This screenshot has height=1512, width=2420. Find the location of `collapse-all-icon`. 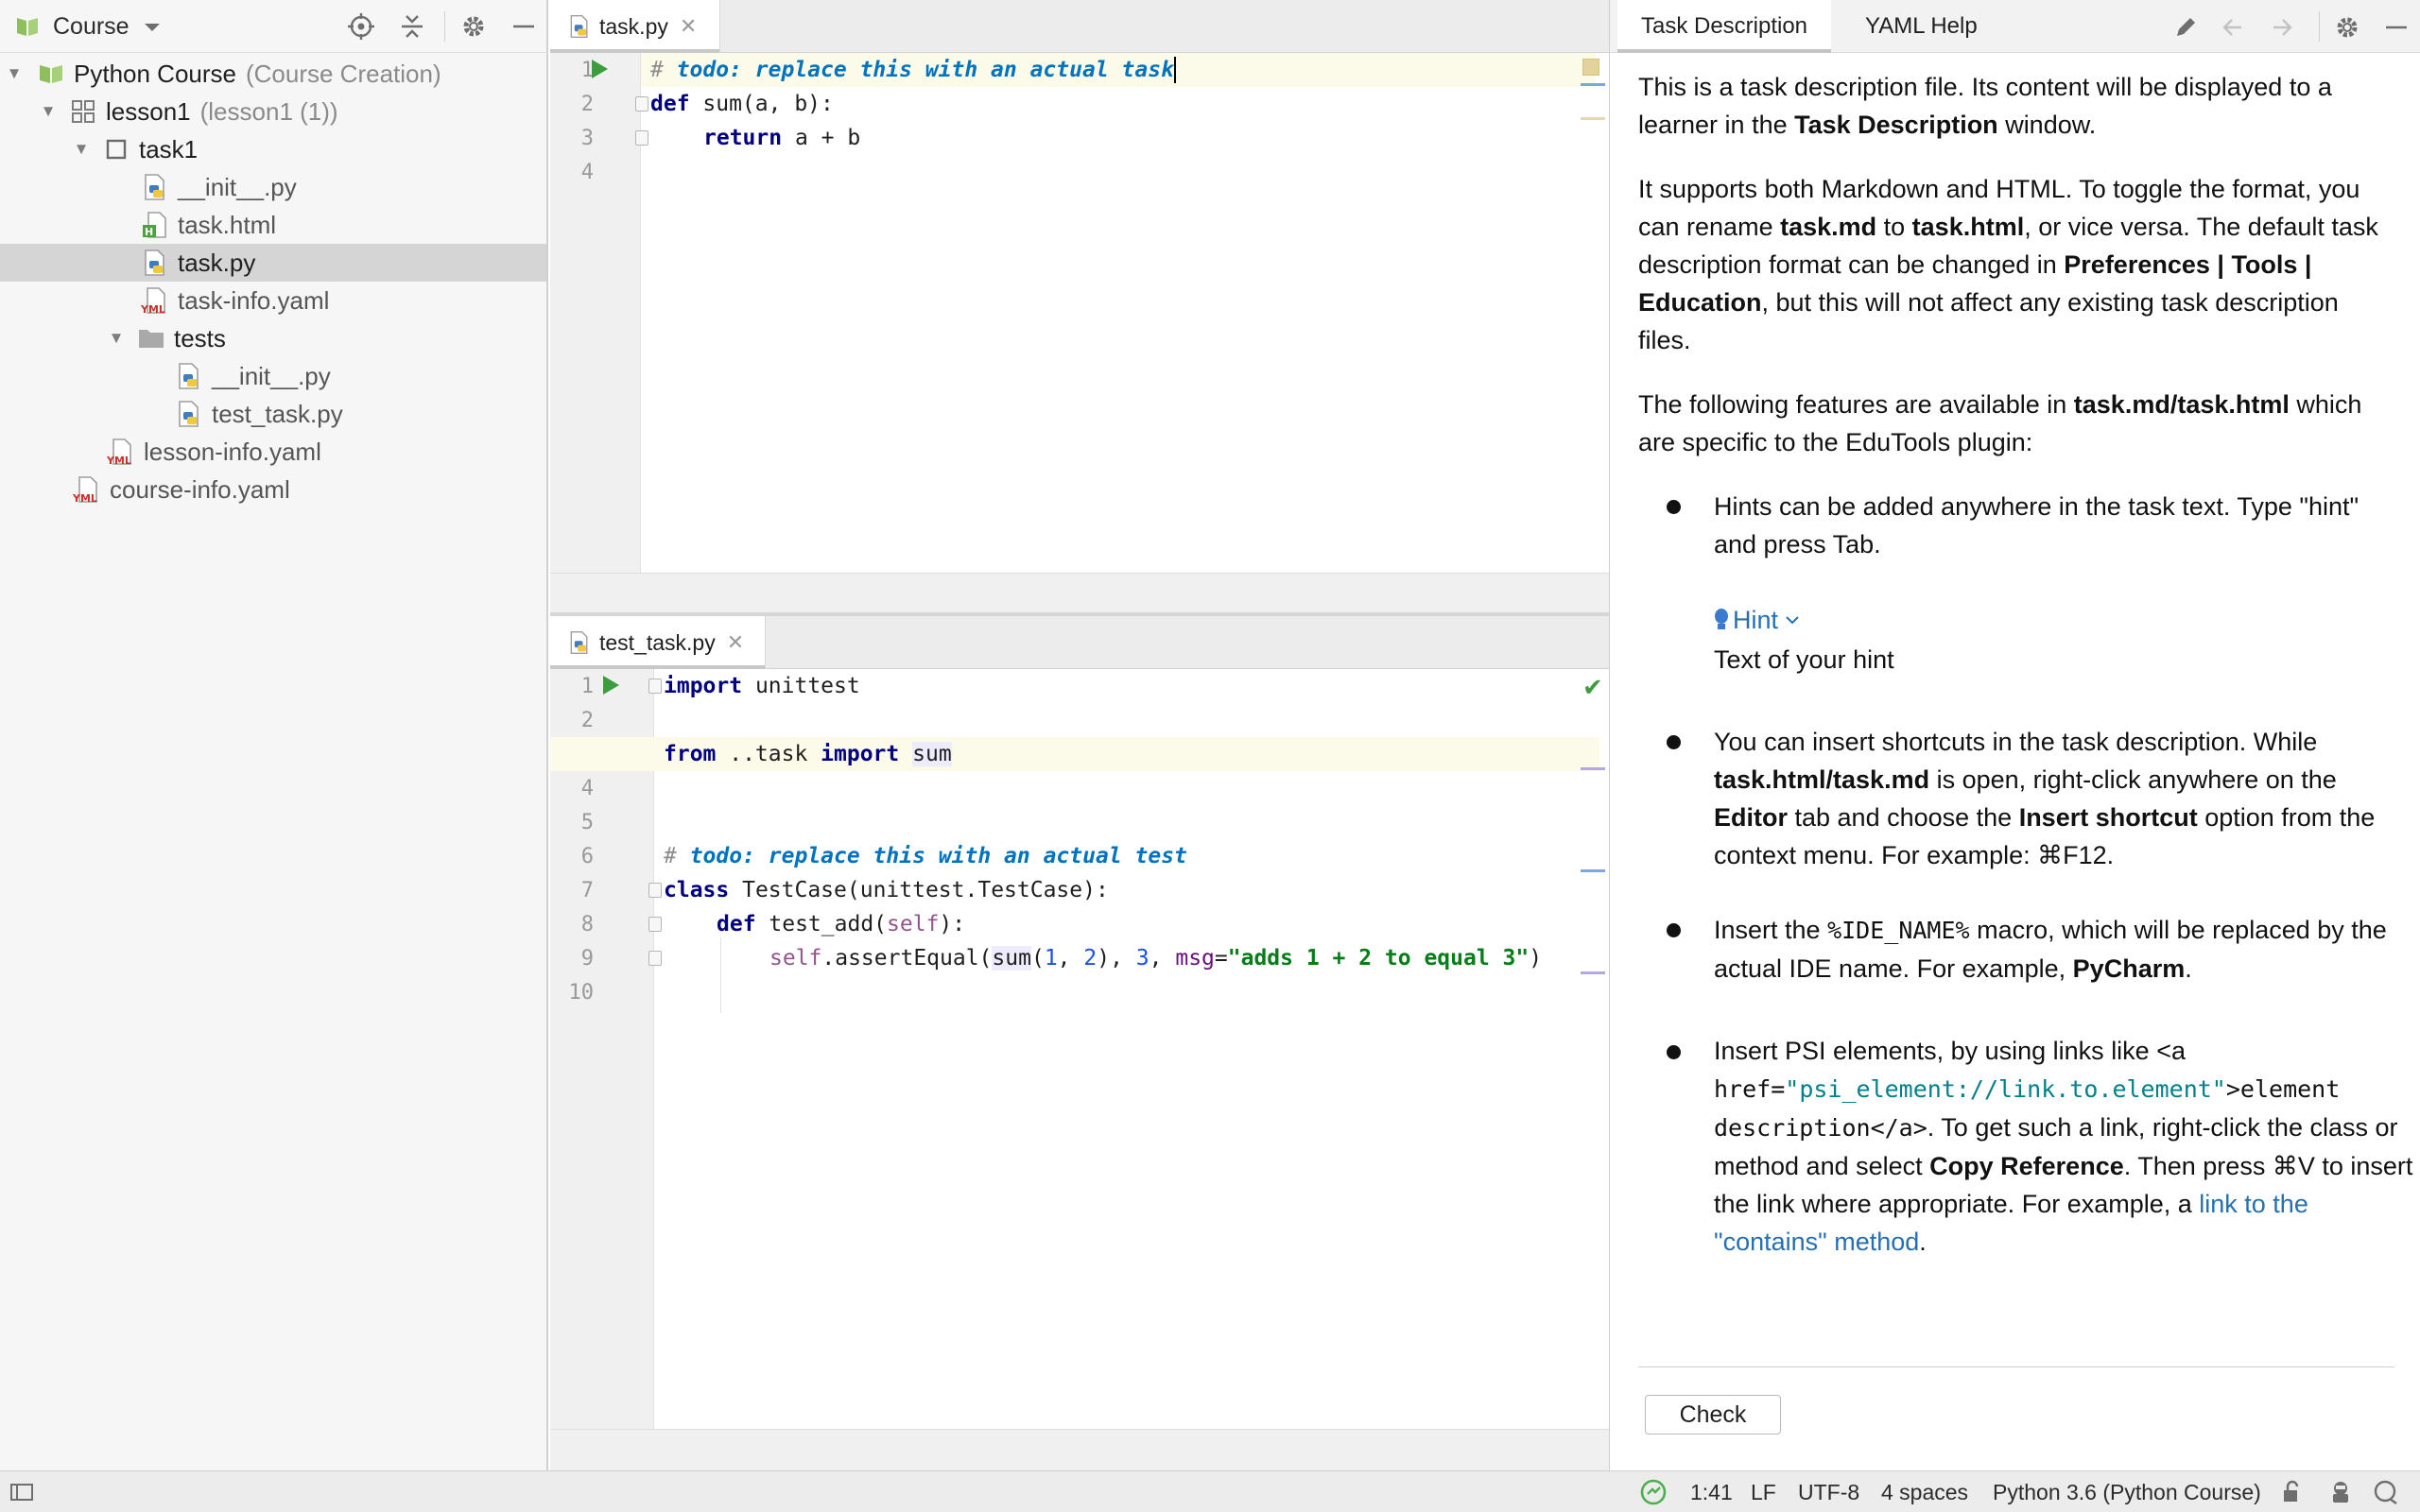

collapse-all-icon is located at coordinates (412, 26).